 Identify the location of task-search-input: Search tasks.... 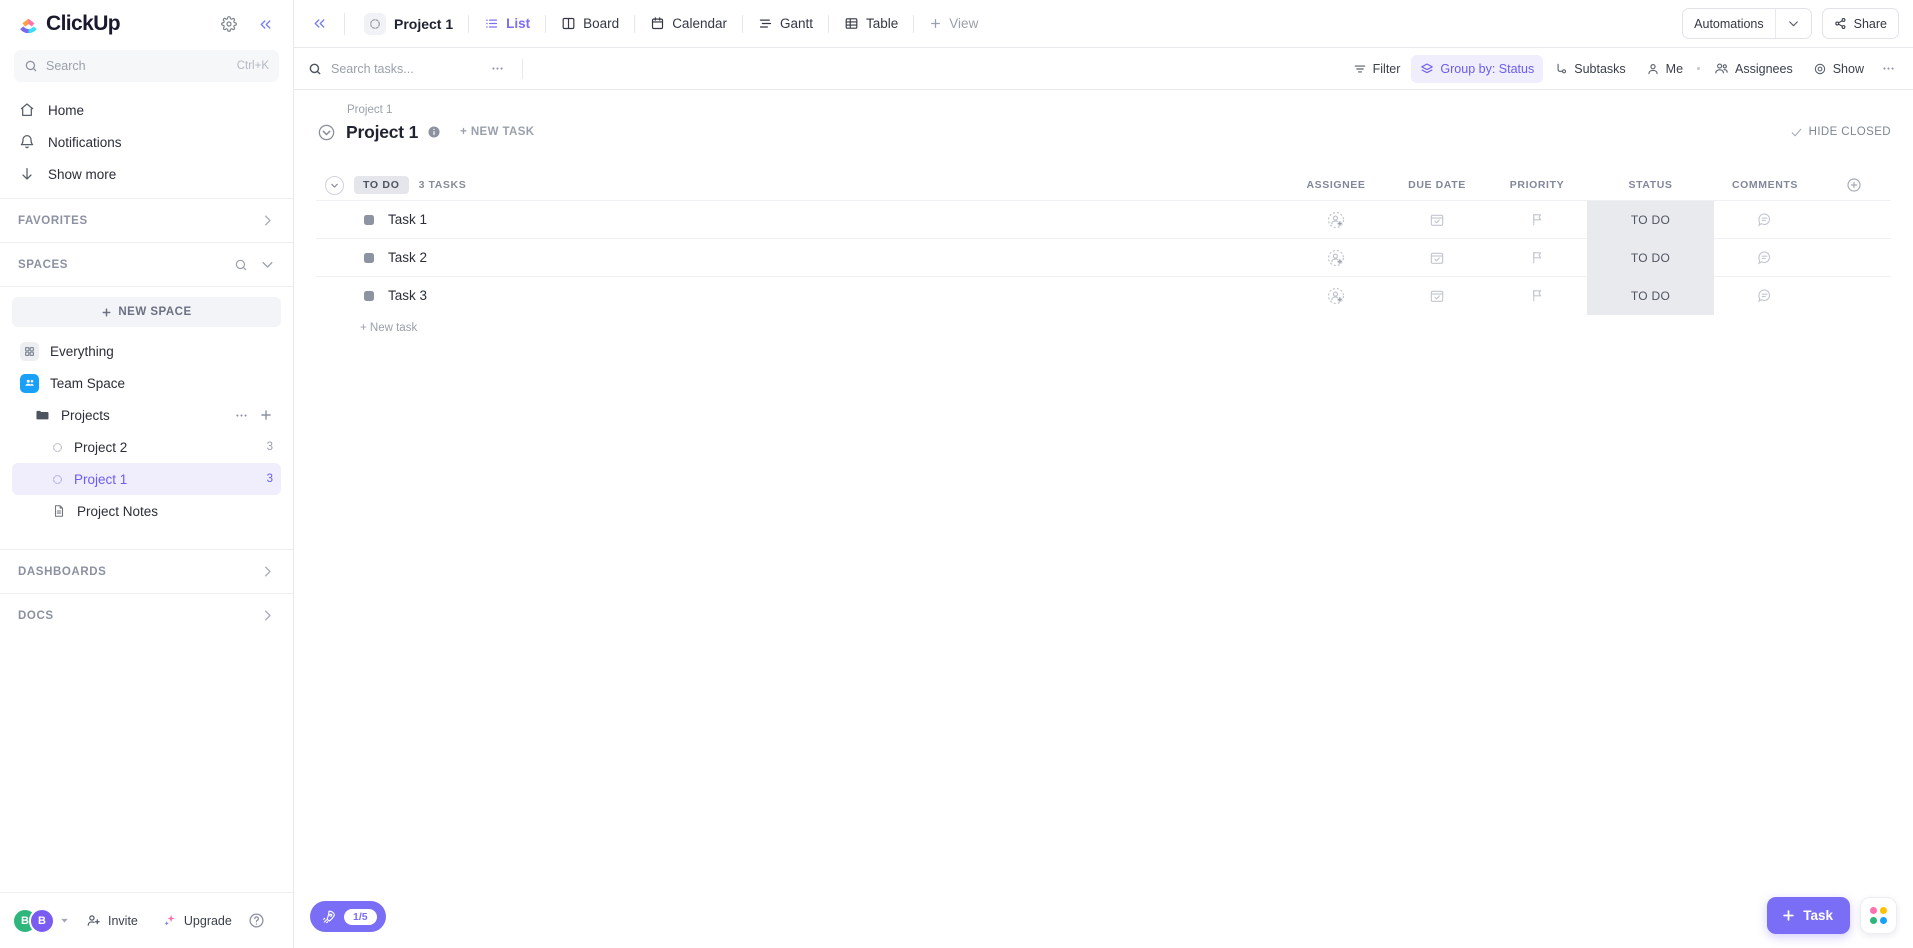
(393, 69).